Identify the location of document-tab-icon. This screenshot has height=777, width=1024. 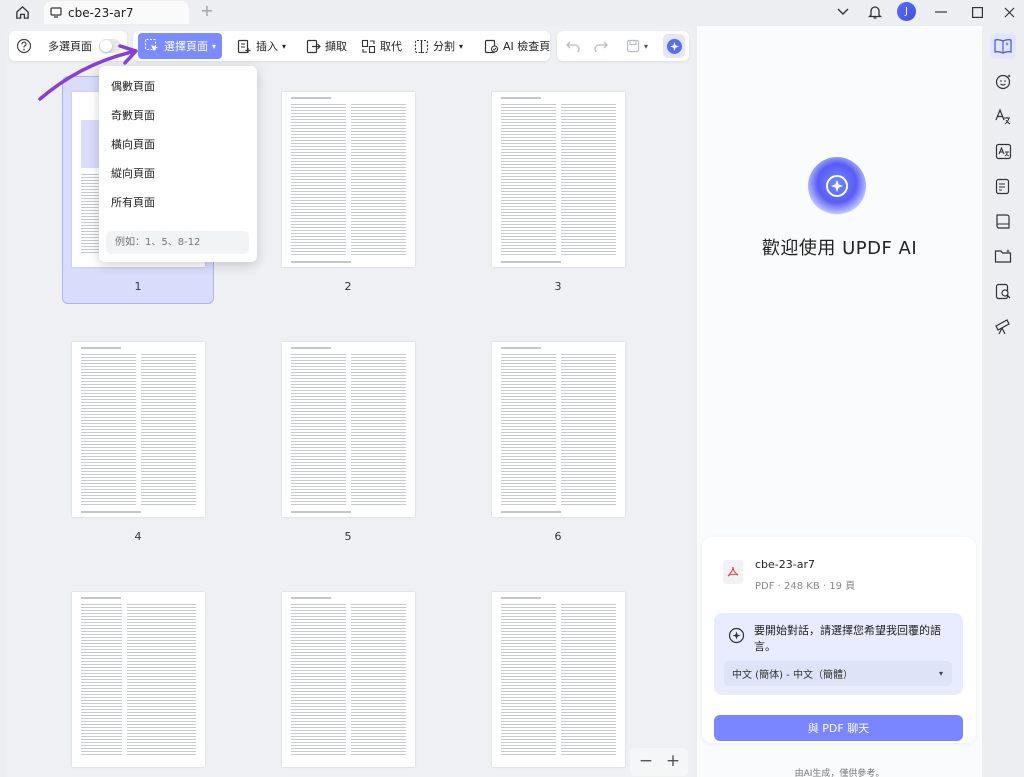
(56, 12).